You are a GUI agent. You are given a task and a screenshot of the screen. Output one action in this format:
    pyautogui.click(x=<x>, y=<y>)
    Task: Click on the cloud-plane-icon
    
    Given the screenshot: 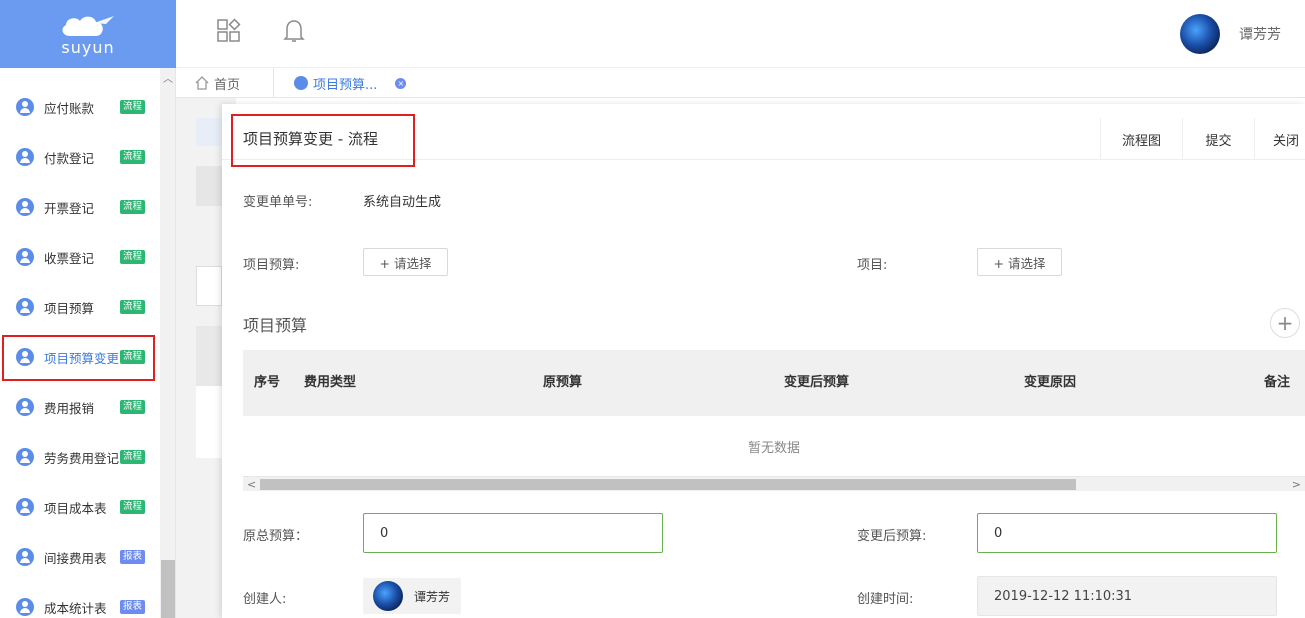 What is the action you would take?
    pyautogui.click(x=88, y=25)
    